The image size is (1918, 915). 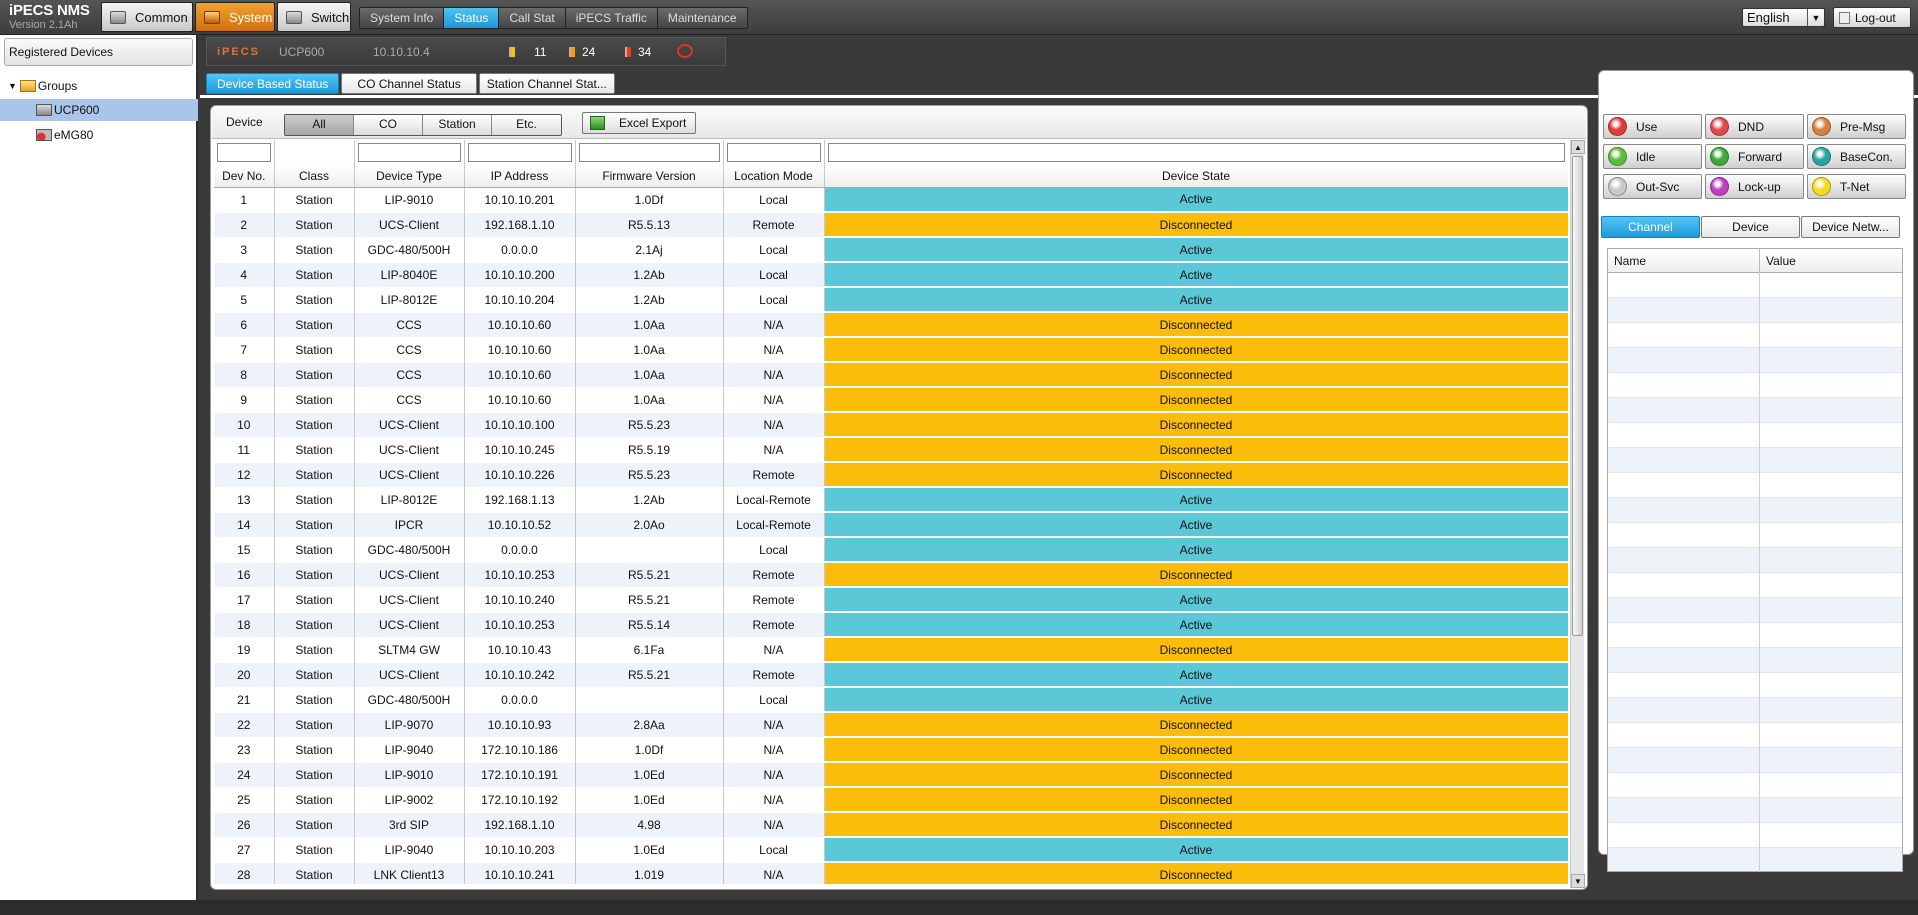 What do you see at coordinates (12, 86) in the screenshot?
I see `expand-icon: ▼` at bounding box center [12, 86].